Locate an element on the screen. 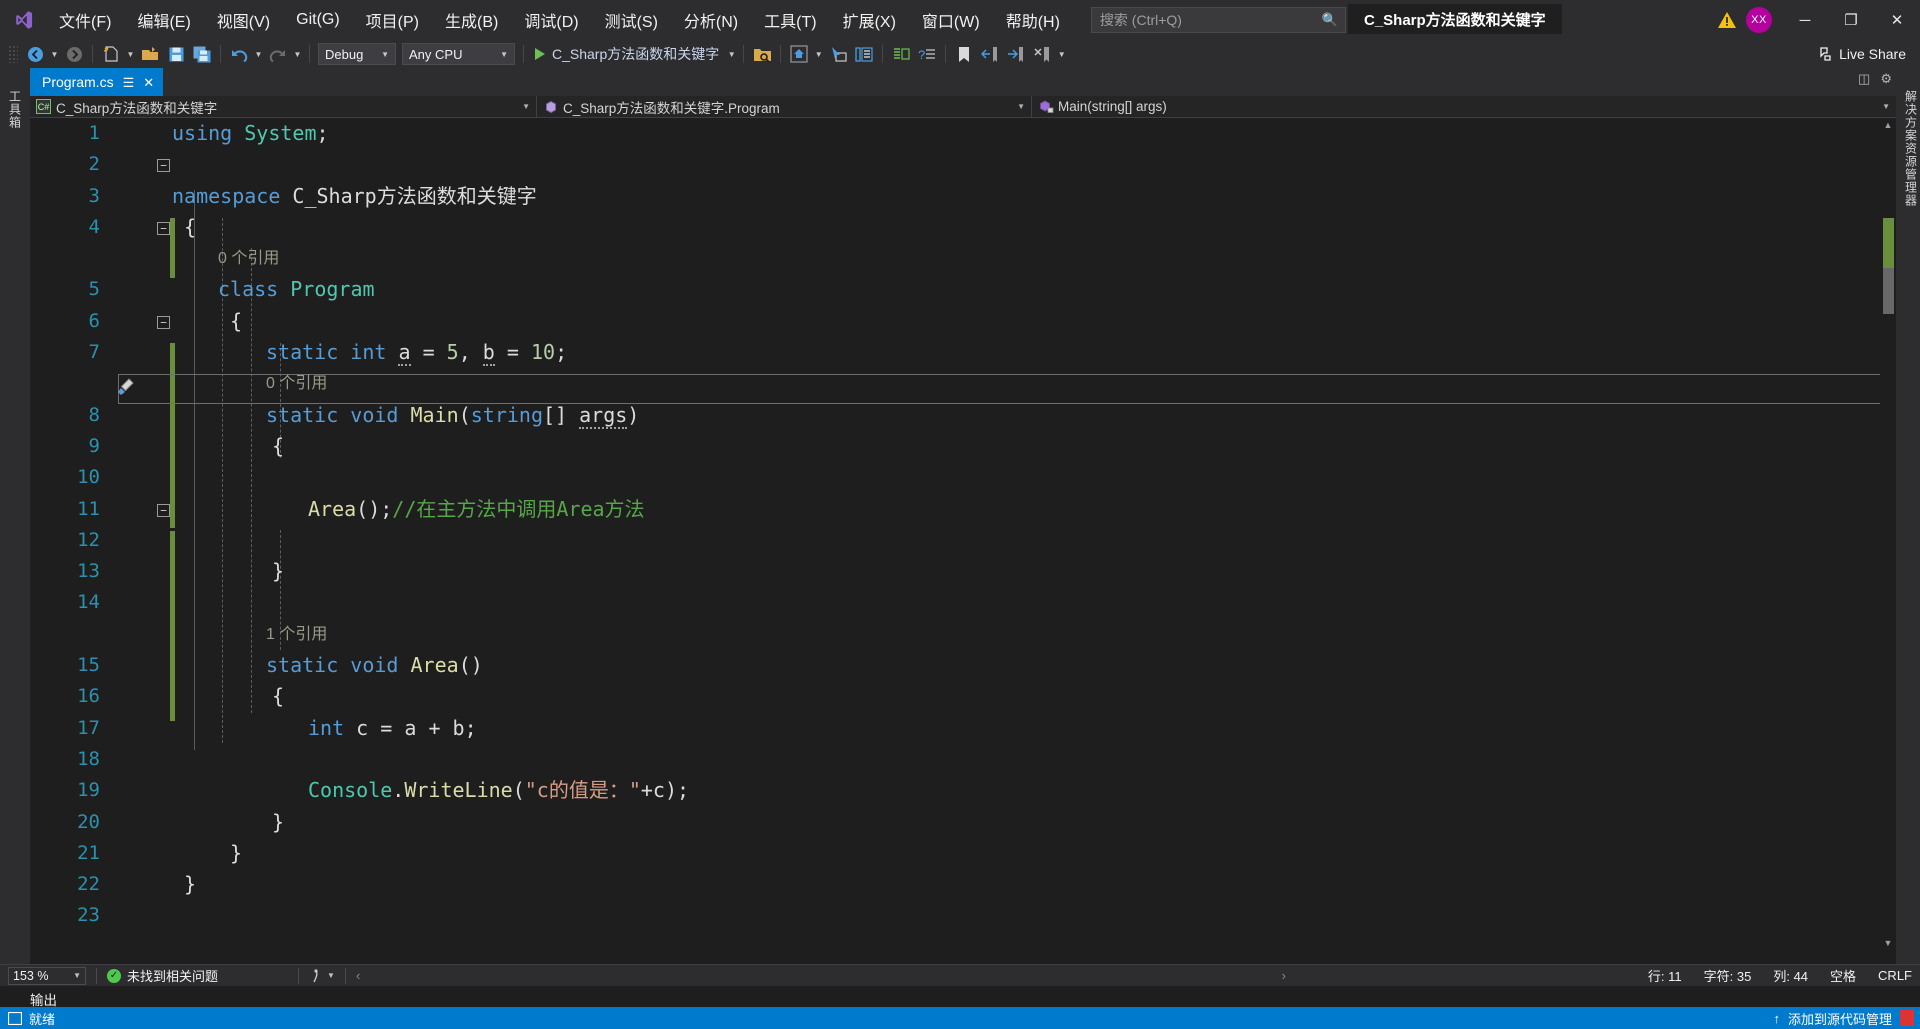  prev-bookmark-icon is located at coordinates (990, 54).